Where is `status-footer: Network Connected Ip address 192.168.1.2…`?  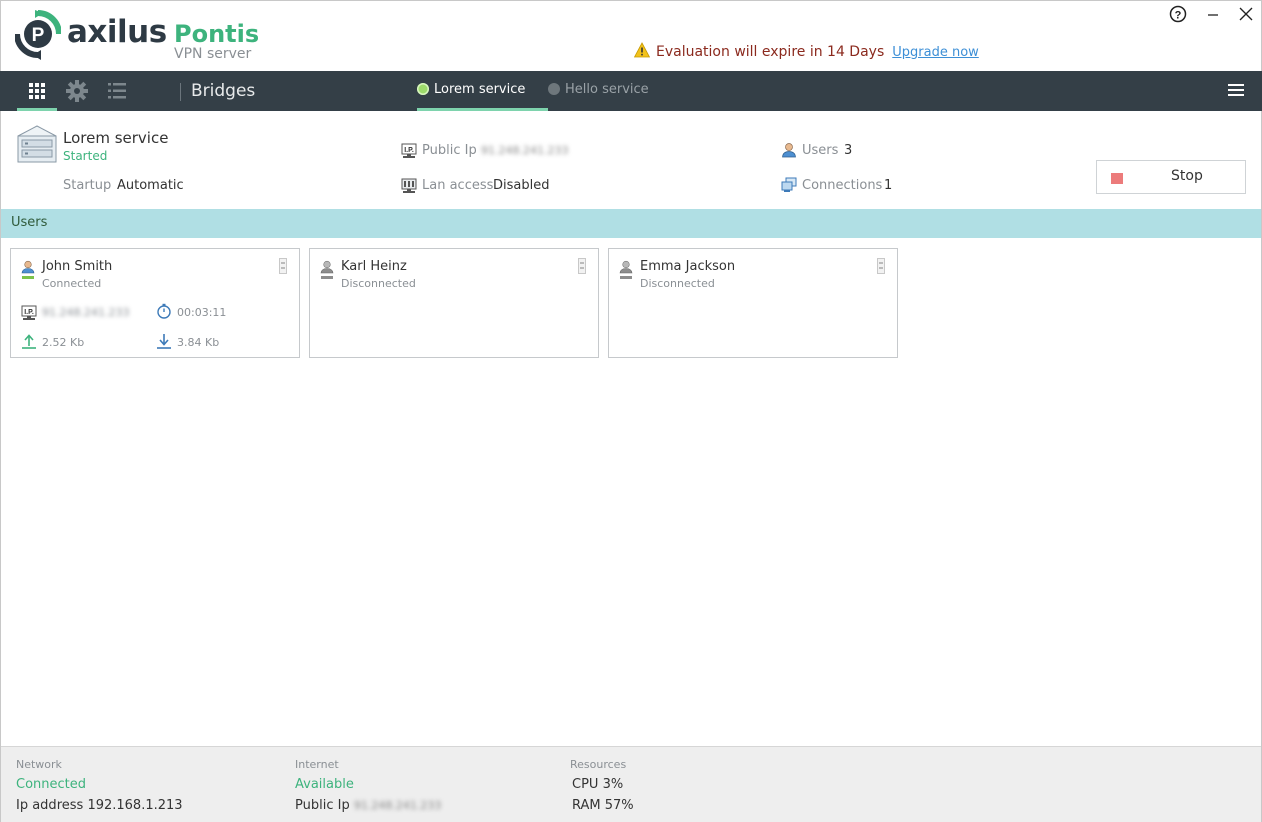 status-footer: Network Connected Ip address 192.168.1.2… is located at coordinates (631, 784).